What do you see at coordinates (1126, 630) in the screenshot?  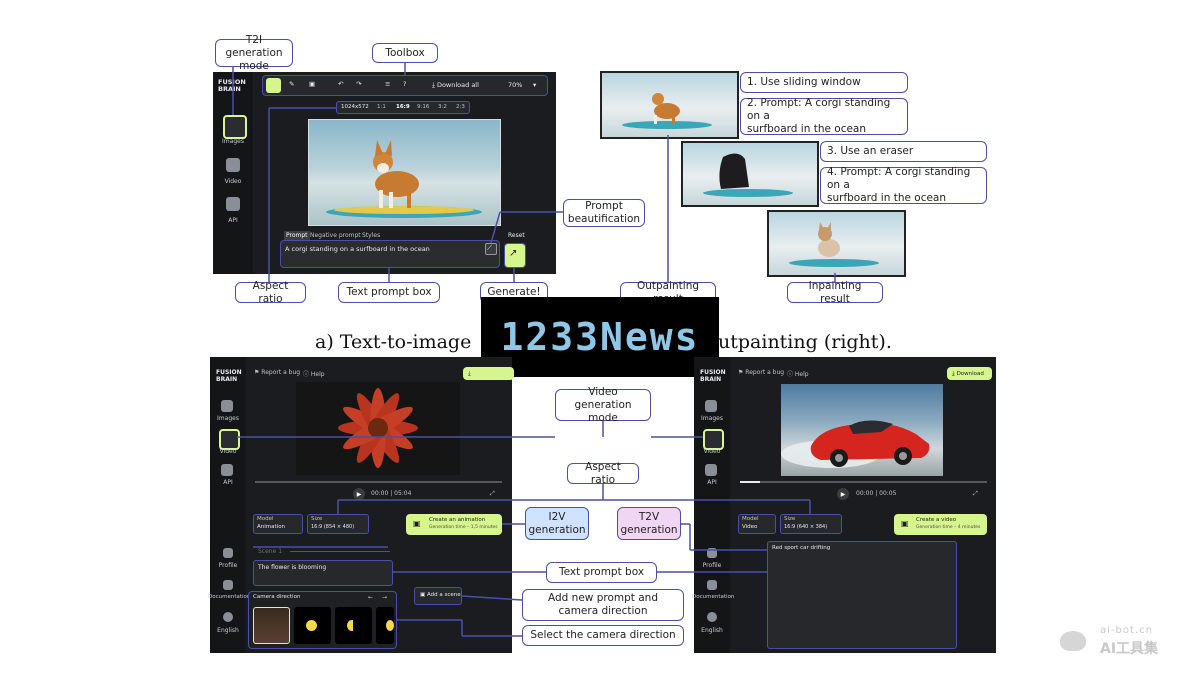 I see `site-watermark-url: ai-bot.cn` at bounding box center [1126, 630].